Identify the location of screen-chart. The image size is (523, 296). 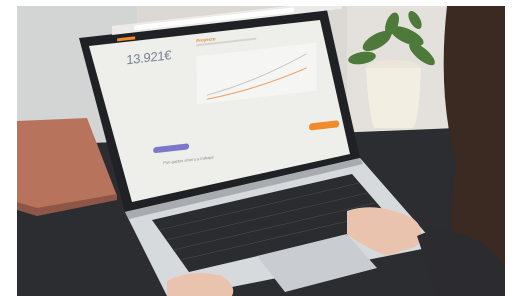
(256, 76).